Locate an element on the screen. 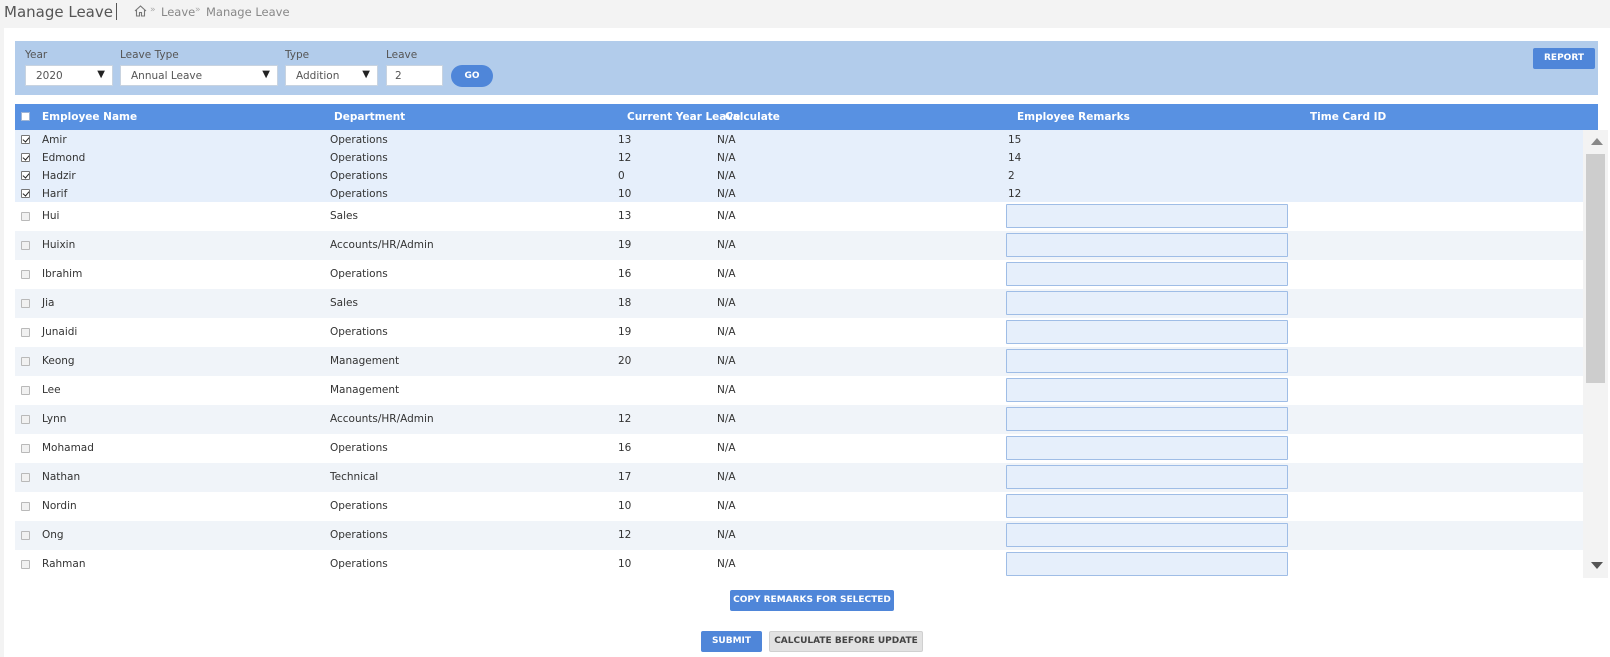 The image size is (1610, 657). column-header-time-card-id: Time Card ID is located at coordinates (1348, 117).